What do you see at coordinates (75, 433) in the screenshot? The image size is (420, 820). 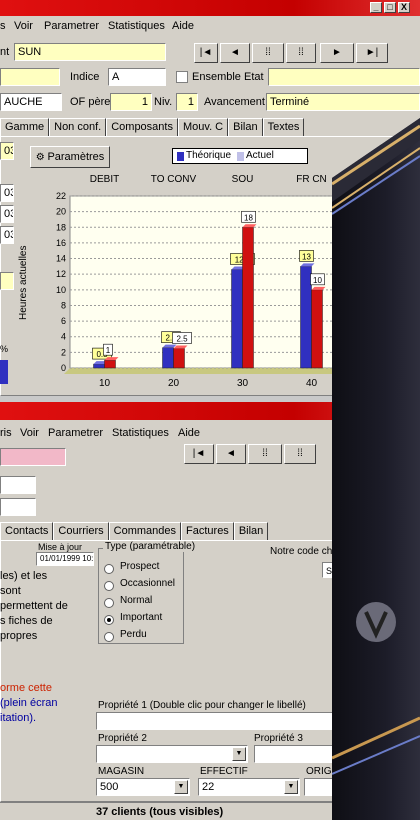 I see `menu-parametrer-2: Parametrer` at bounding box center [75, 433].